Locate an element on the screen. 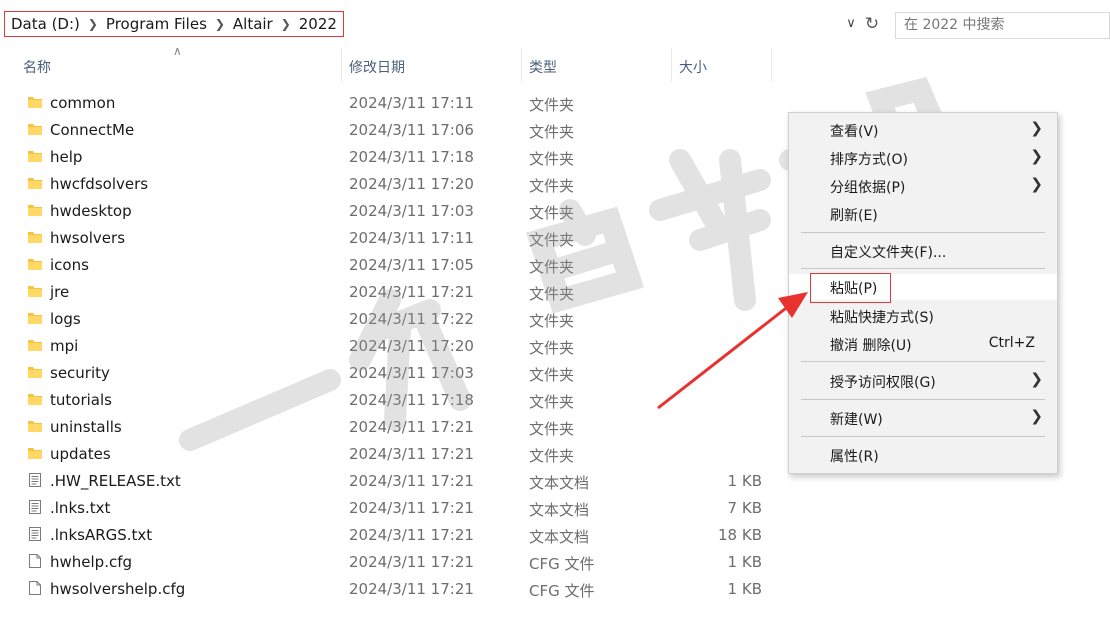 This screenshot has height=626, width=1110. menu-item-label: 查看(V) is located at coordinates (854, 132).